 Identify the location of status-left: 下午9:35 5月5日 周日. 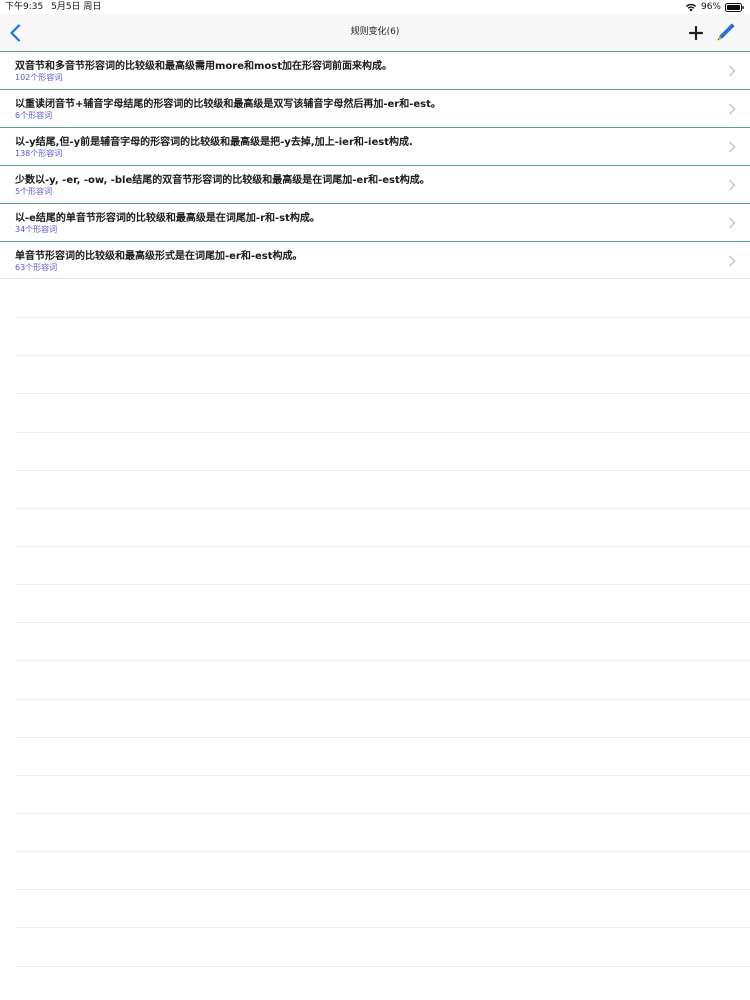
(55, 7).